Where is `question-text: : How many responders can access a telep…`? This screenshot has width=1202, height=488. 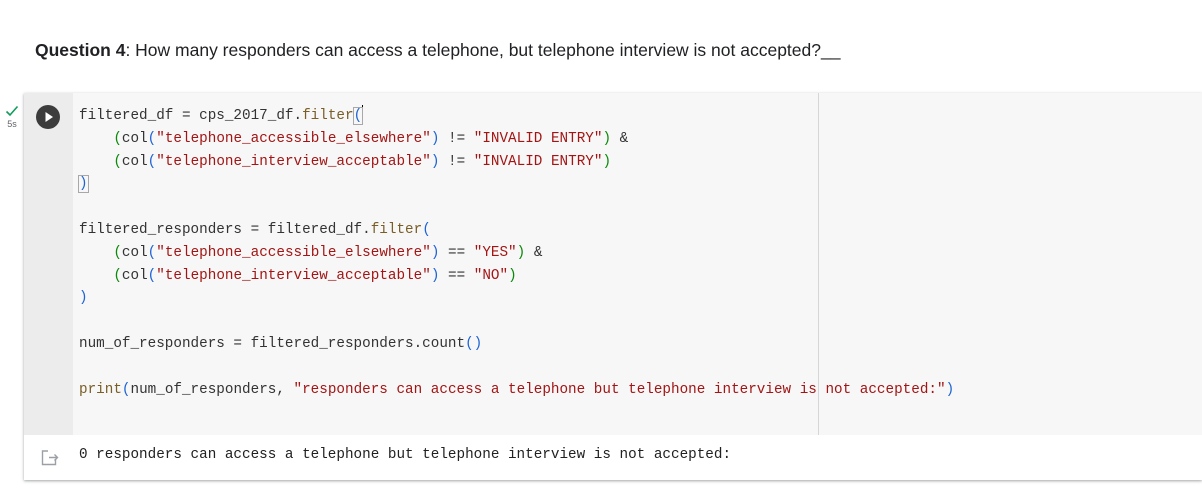
question-text: : How many responders can access a telep… is located at coordinates (483, 50).